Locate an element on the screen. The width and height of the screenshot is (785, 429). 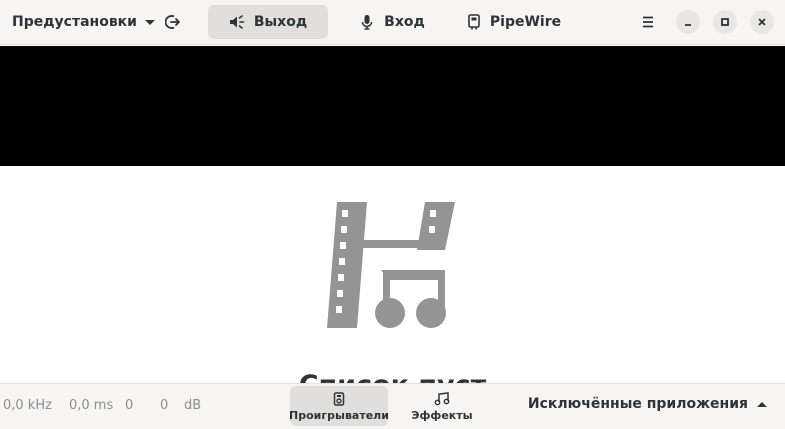
hamburger-menu-icon is located at coordinates (648, 22).